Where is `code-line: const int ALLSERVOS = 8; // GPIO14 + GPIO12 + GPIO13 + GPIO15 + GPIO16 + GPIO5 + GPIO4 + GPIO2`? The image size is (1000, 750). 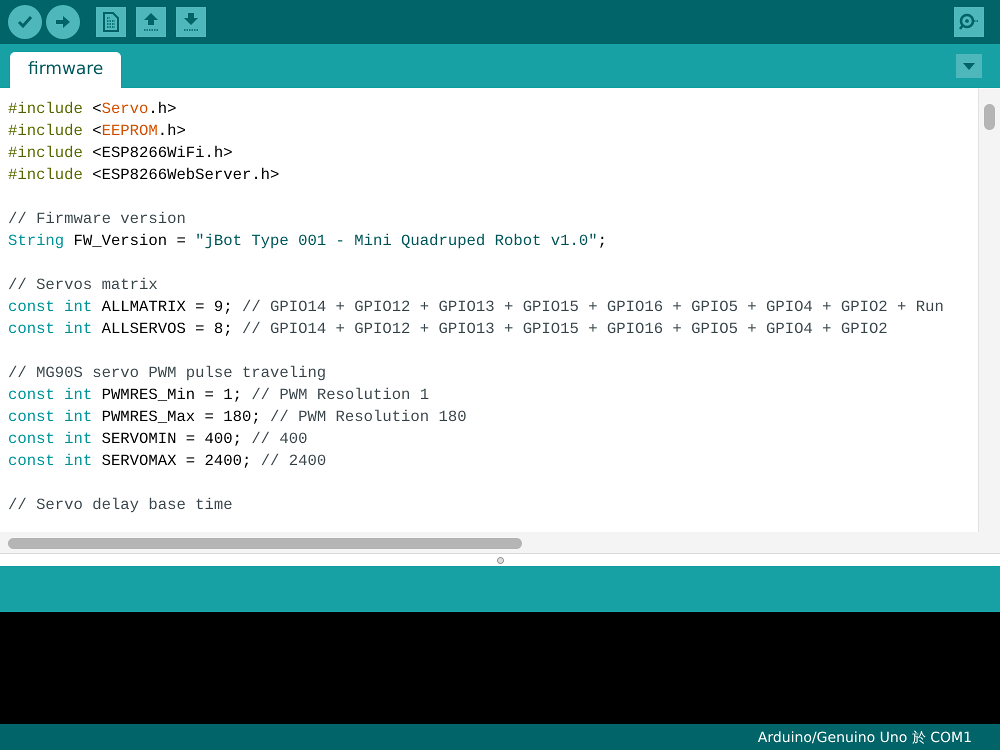
code-line: const int ALLSERVOS = 8; // GPIO14 + GPIO12 + GPIO13 + GPIO15 + GPIO16 + GPIO5 + GPIO4 + GPIO2 is located at coordinates (448, 329).